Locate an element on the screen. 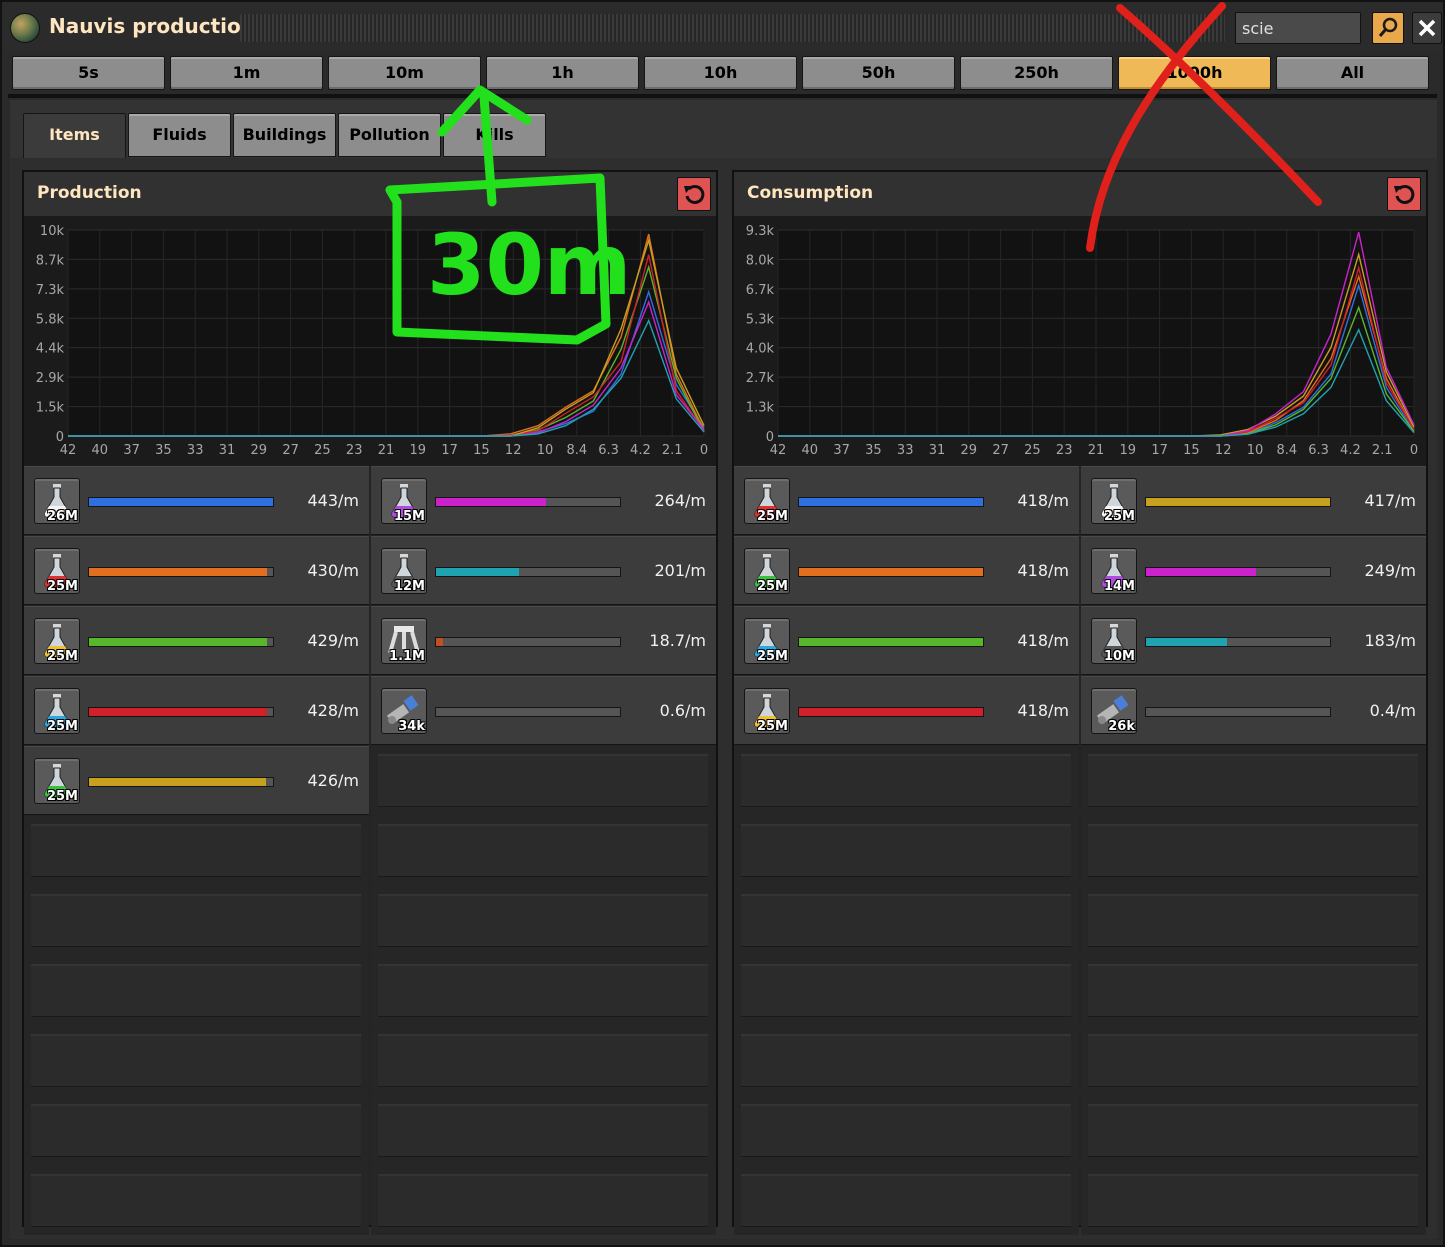 The image size is (1445, 1247). tab-pollution: Pollution is located at coordinates (389, 135).